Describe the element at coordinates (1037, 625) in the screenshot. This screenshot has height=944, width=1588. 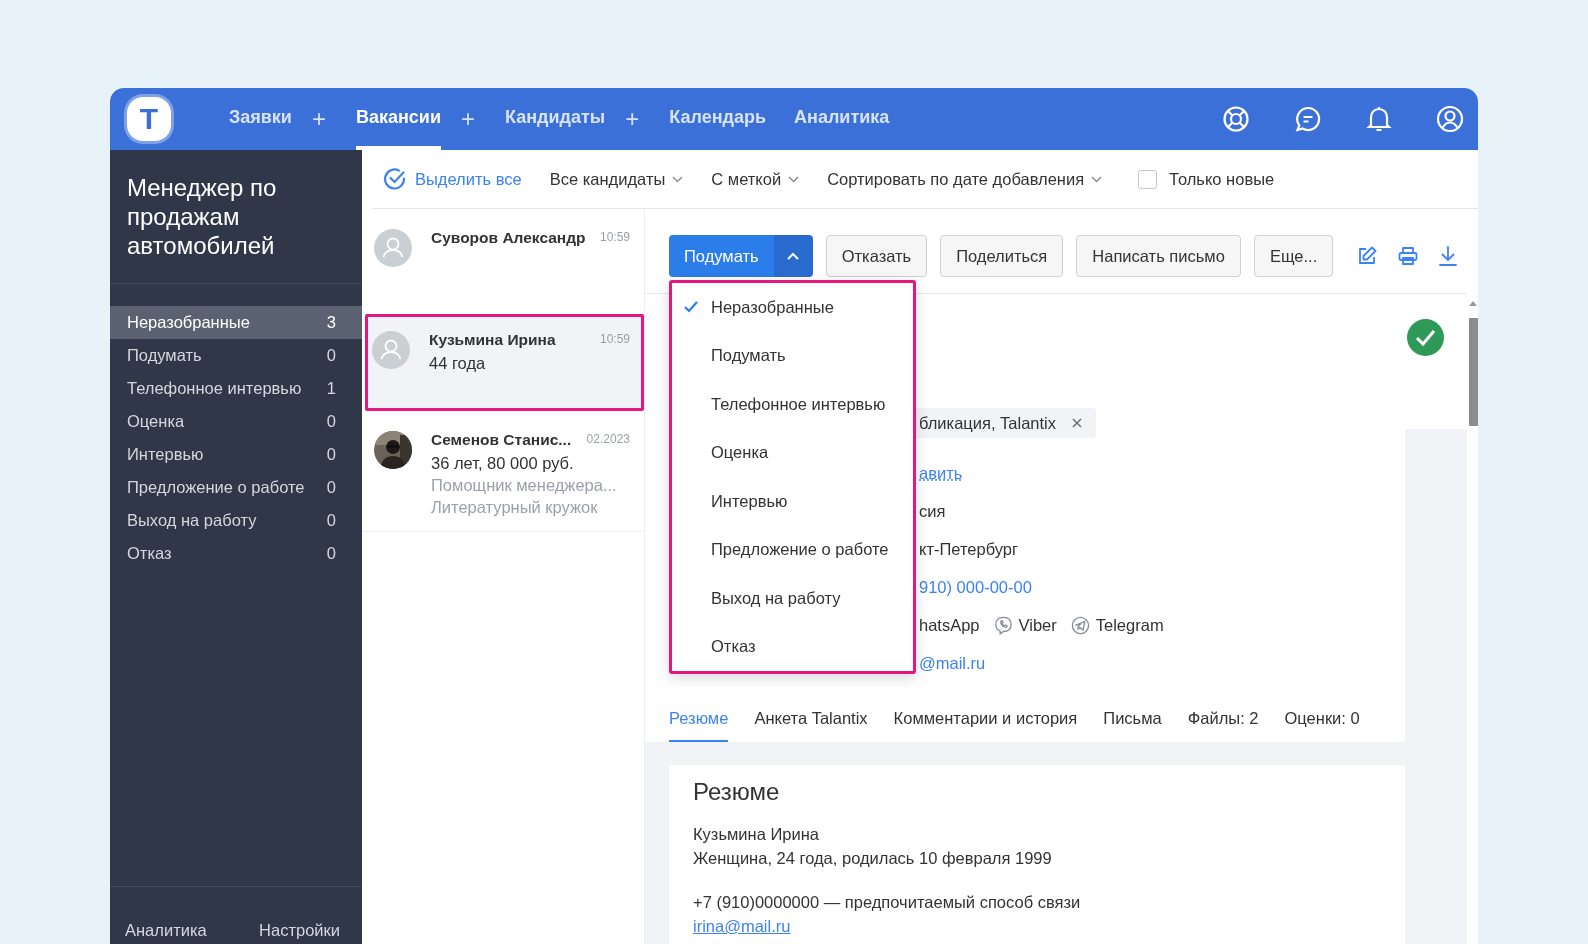
I see `messenger-label: Viber` at that location.